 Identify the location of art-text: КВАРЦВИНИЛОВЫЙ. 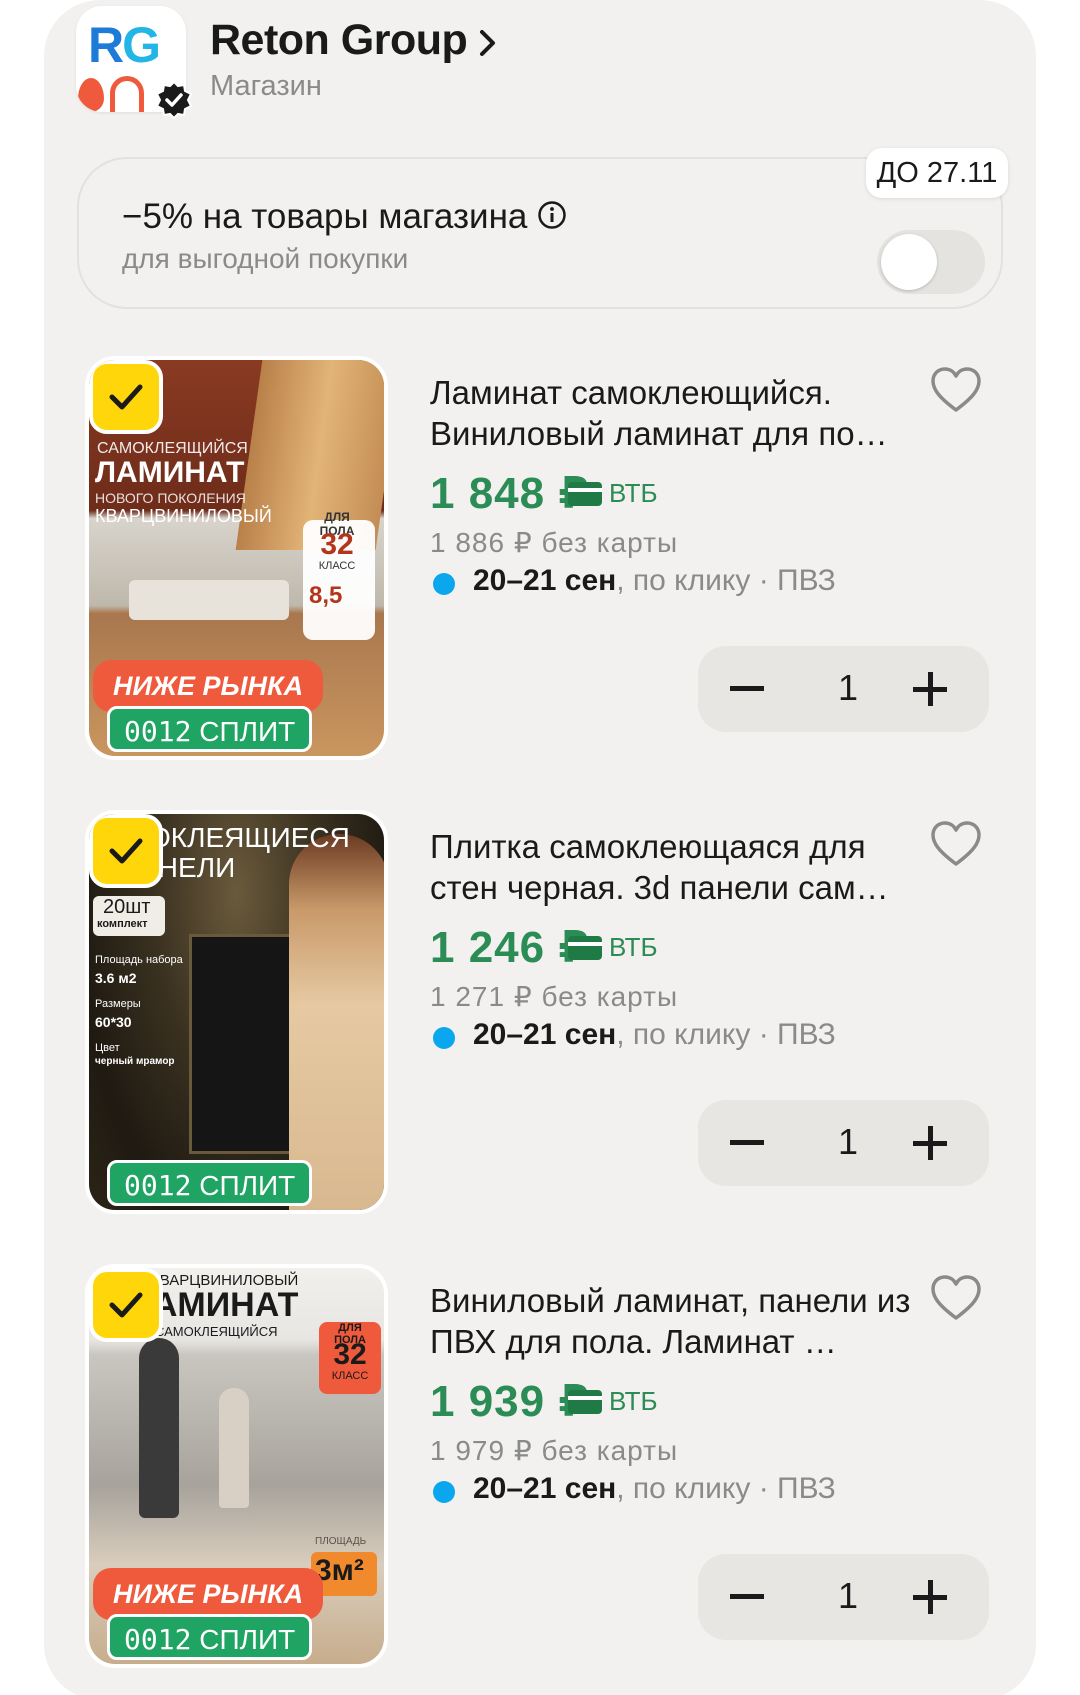
(183, 516).